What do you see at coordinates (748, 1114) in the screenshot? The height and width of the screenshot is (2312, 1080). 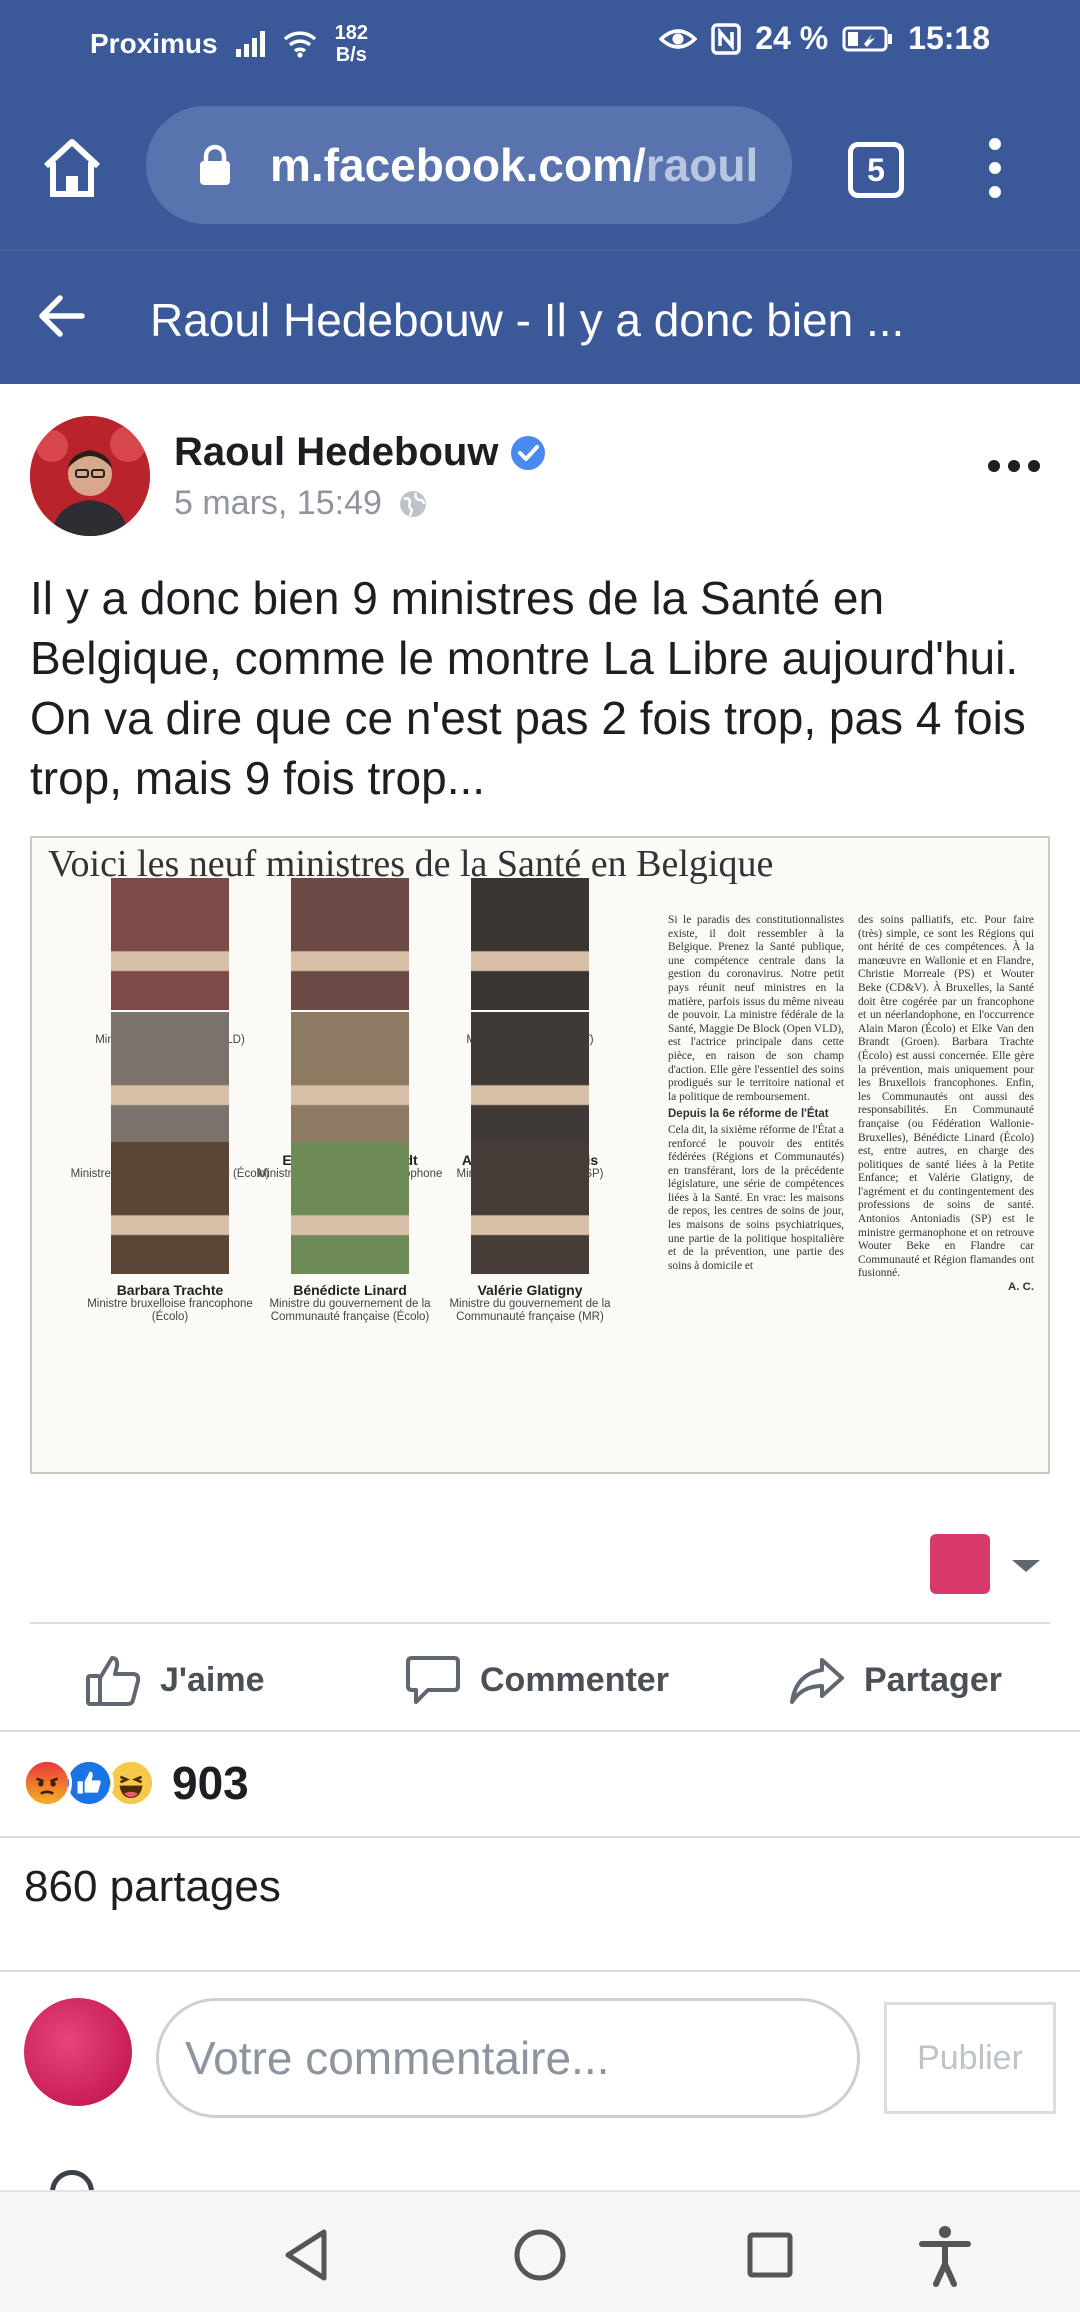 I see `article-subhead: Depuis la 6e réforme de l'État` at bounding box center [748, 1114].